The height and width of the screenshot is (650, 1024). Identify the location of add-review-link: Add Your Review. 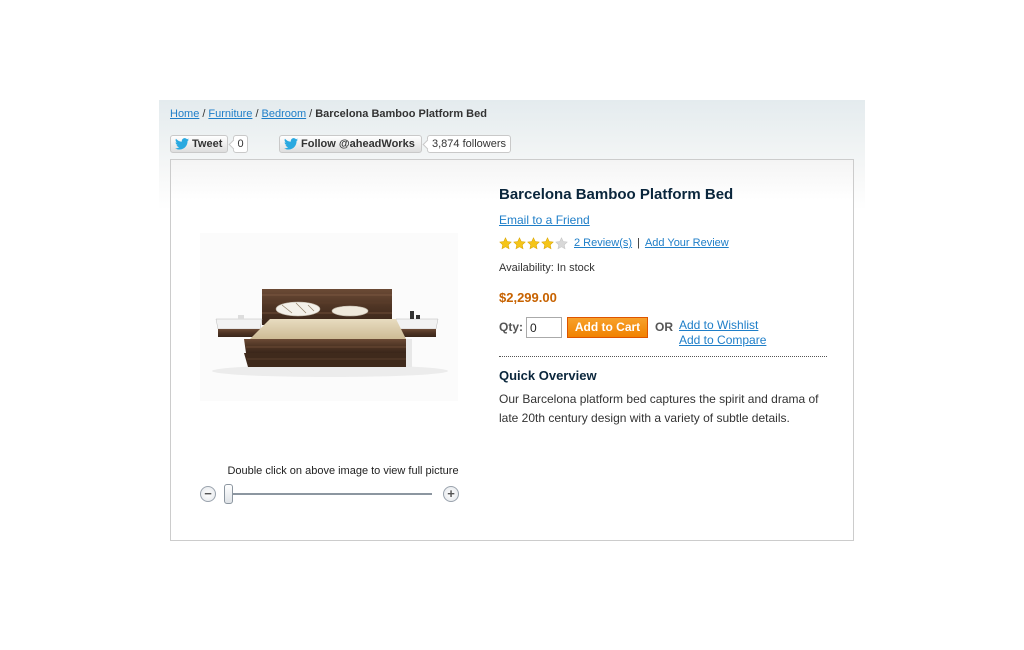
(687, 243).